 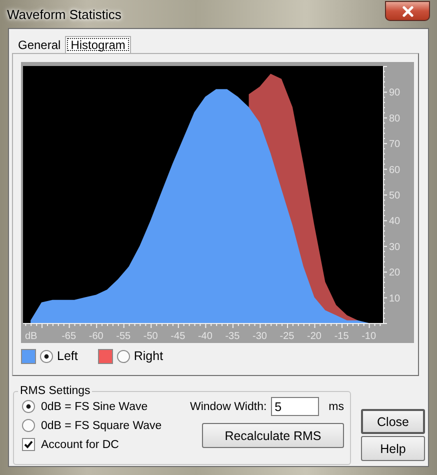 I want to click on tick-label: -35, so click(x=232, y=336).